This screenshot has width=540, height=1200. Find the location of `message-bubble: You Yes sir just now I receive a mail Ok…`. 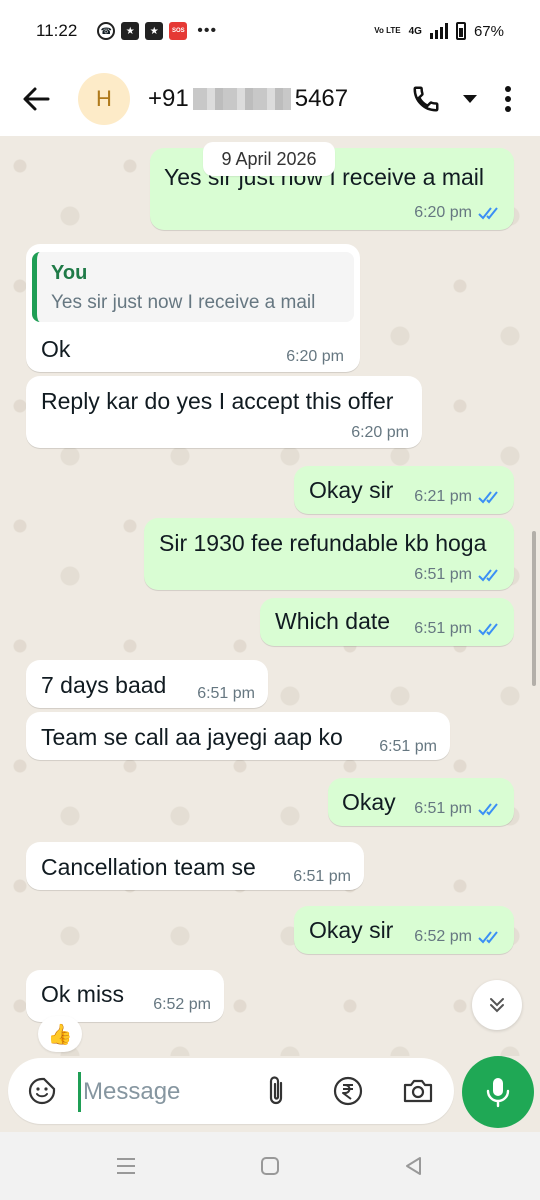

message-bubble: You Yes sir just now I receive a mail Ok… is located at coordinates (193, 308).